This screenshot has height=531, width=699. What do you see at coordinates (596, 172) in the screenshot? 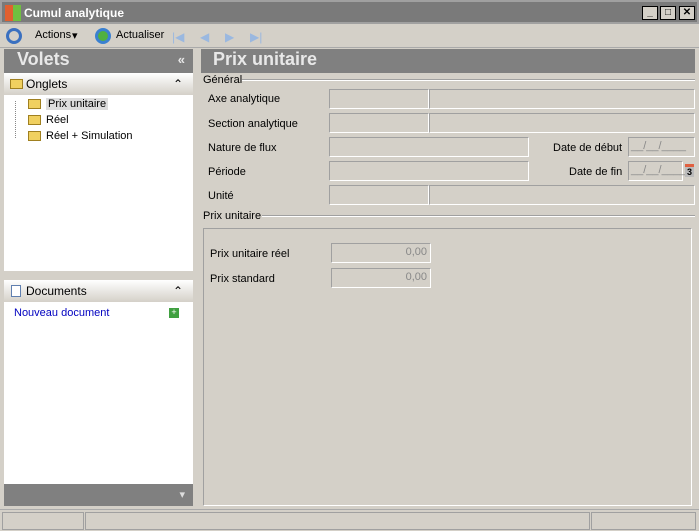
I see `date-fin-label: Date de fin` at bounding box center [596, 172].